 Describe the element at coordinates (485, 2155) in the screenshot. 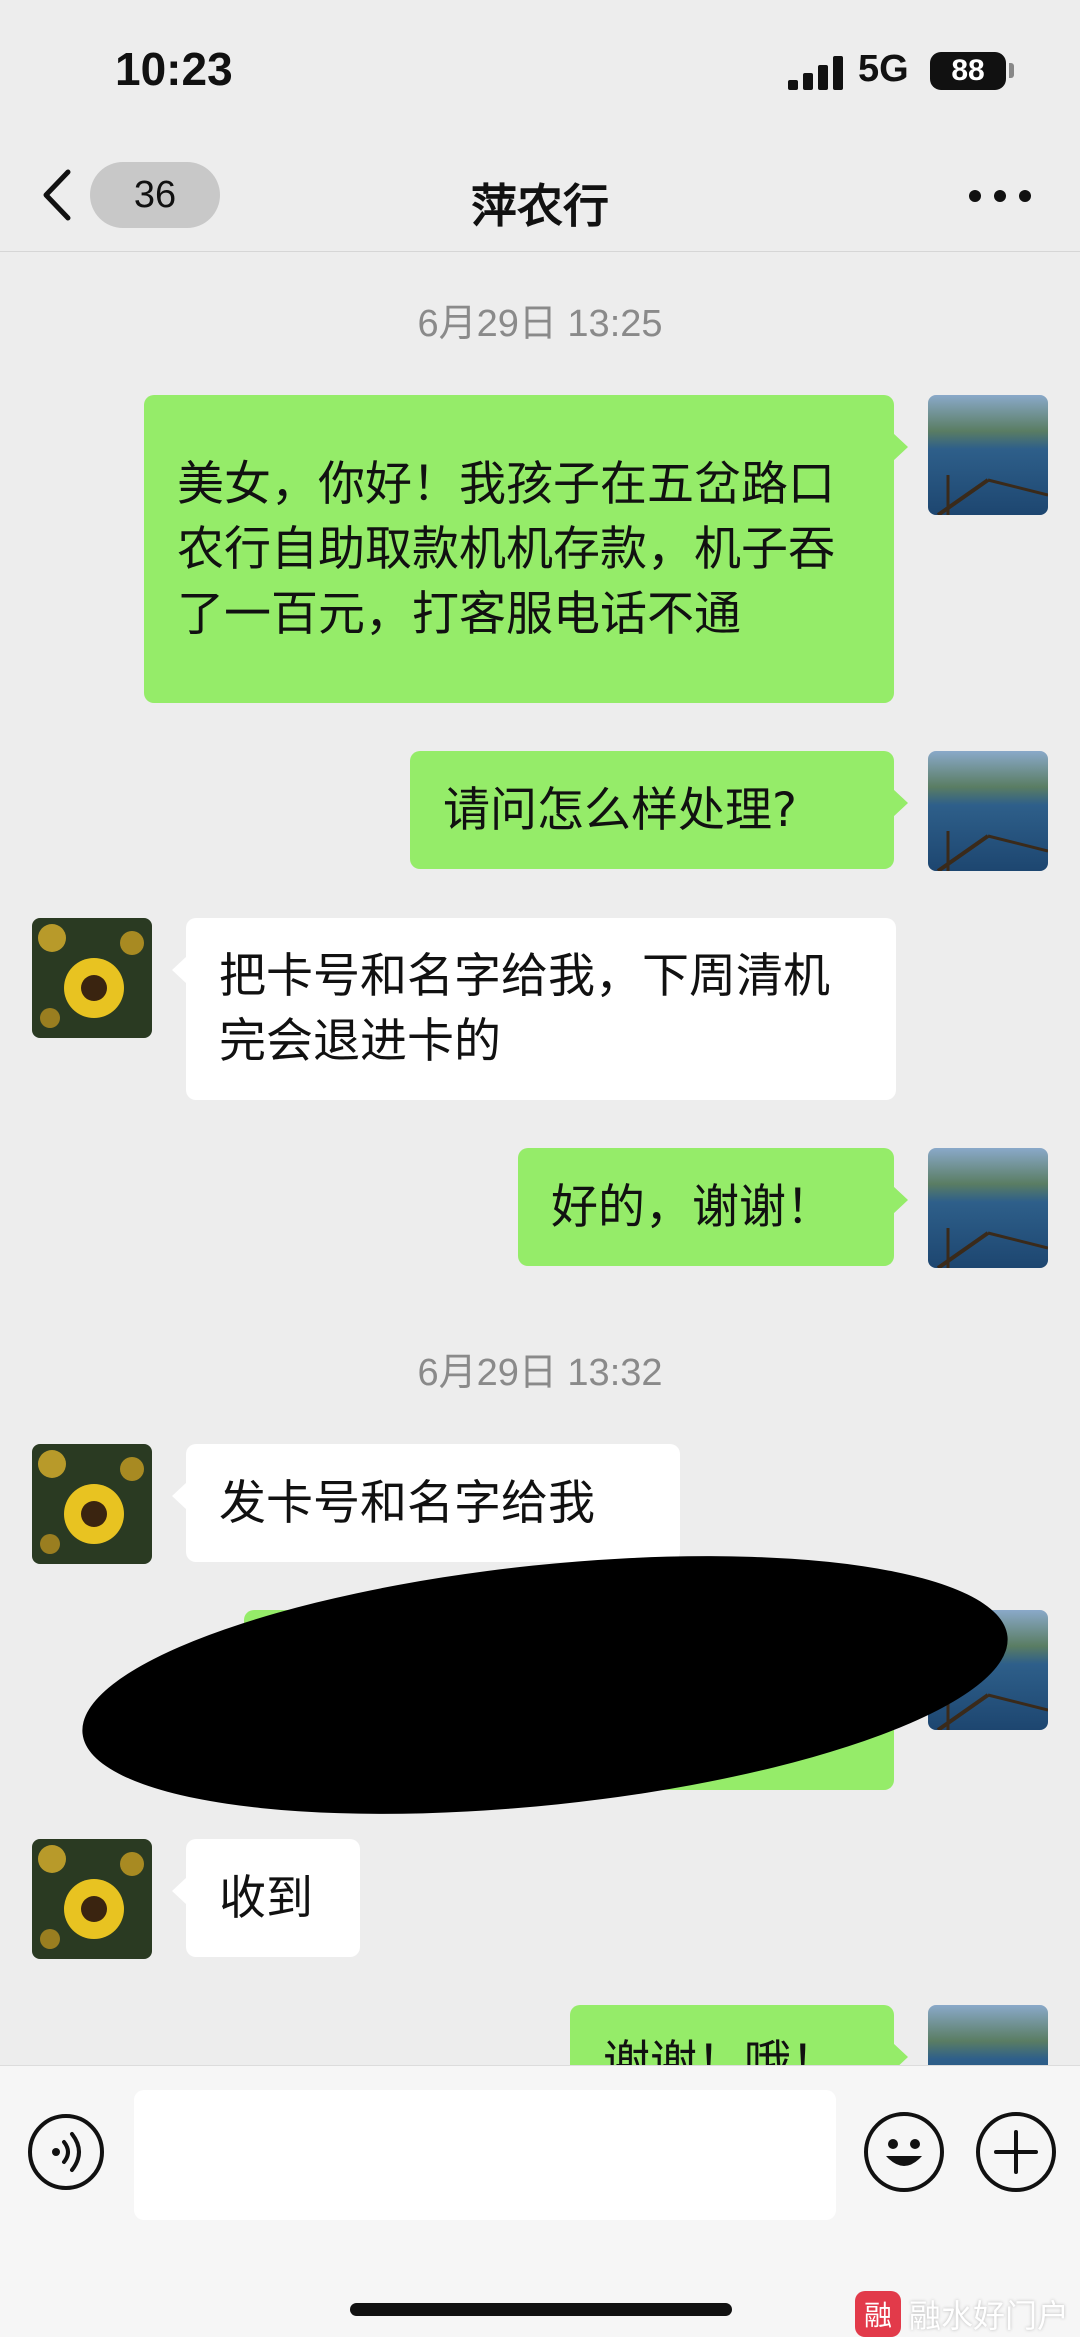

I see `message-input` at that location.